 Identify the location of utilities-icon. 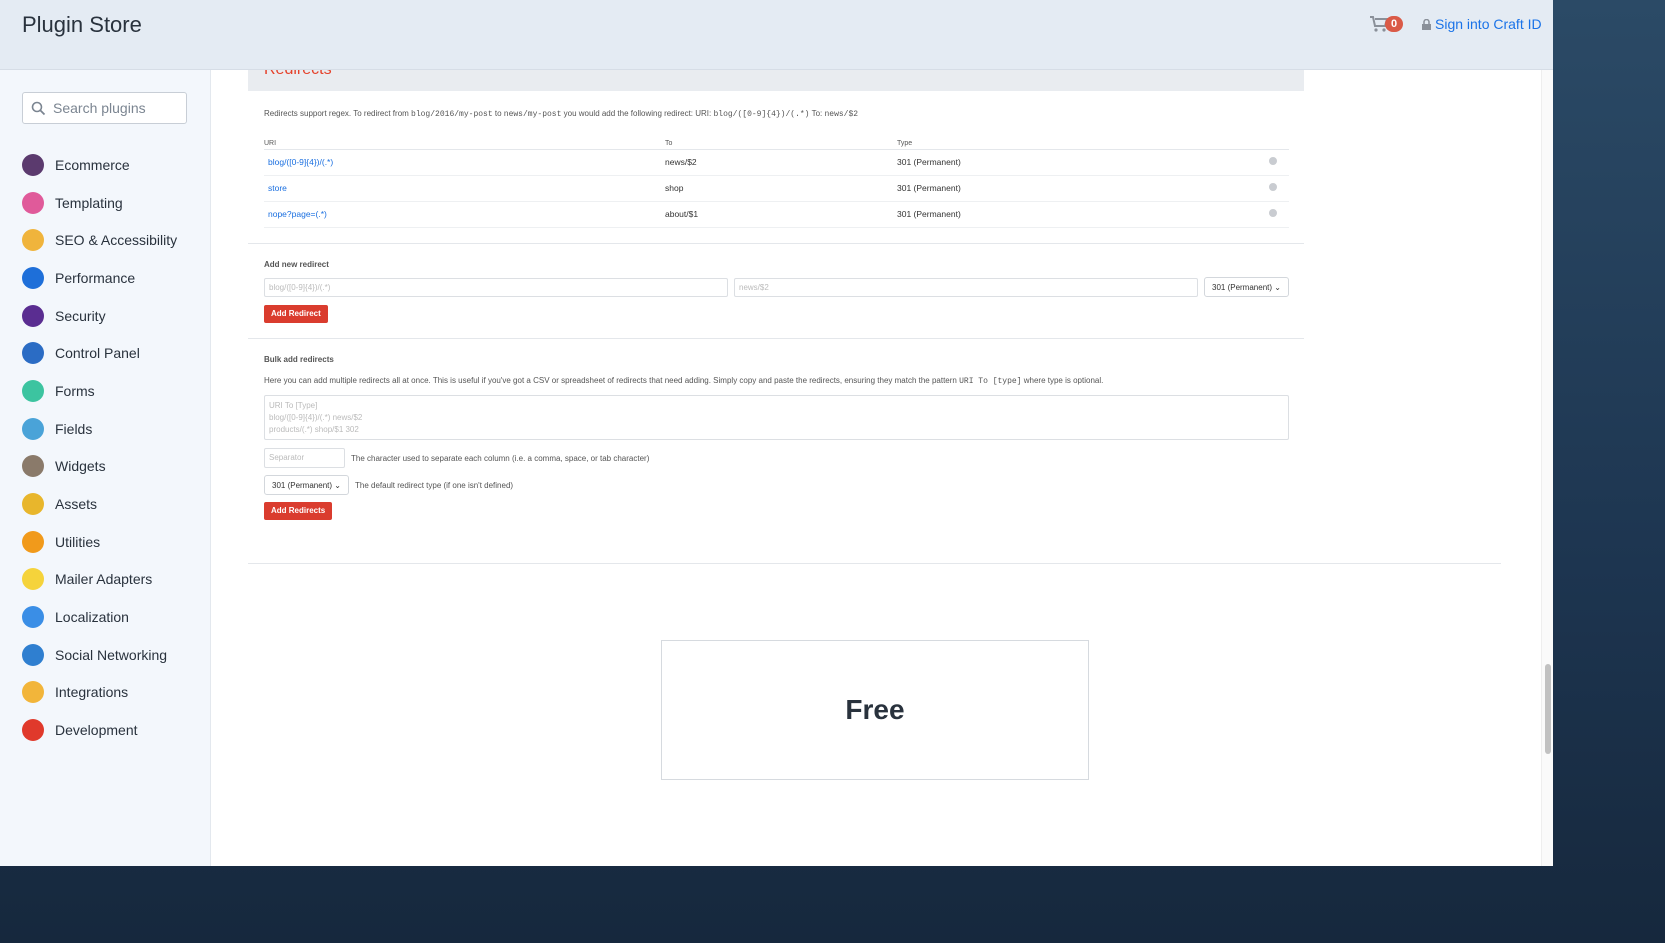
(33, 541).